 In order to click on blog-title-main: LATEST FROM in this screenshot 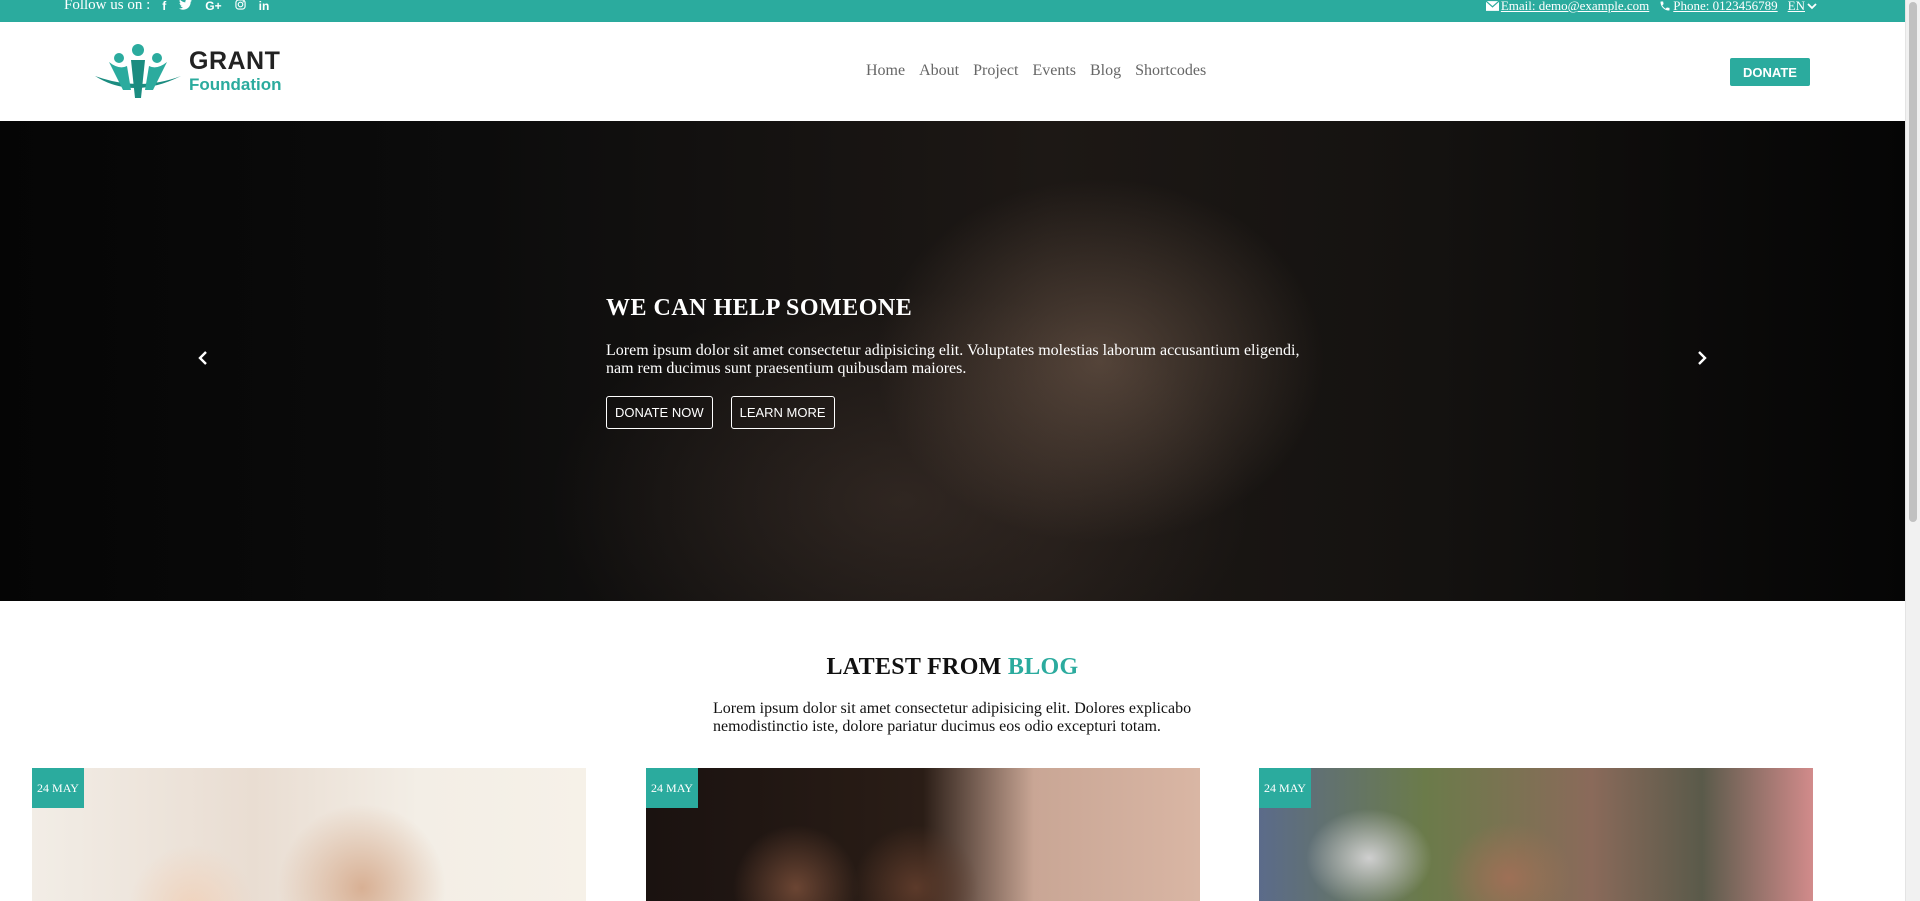, I will do `click(914, 667)`.